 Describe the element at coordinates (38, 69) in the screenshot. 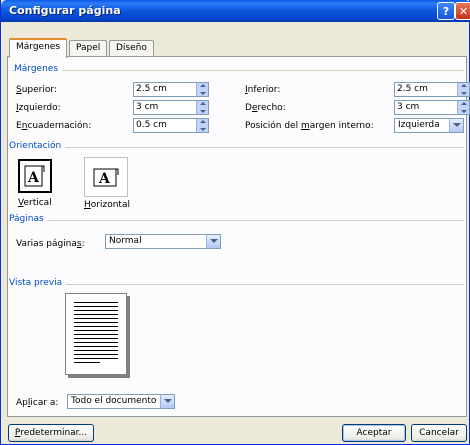

I see `margins-group-label: Márgenes` at that location.